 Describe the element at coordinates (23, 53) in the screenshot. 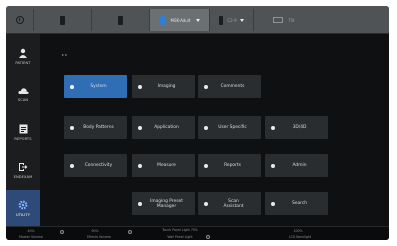

I see `patient-icon` at that location.